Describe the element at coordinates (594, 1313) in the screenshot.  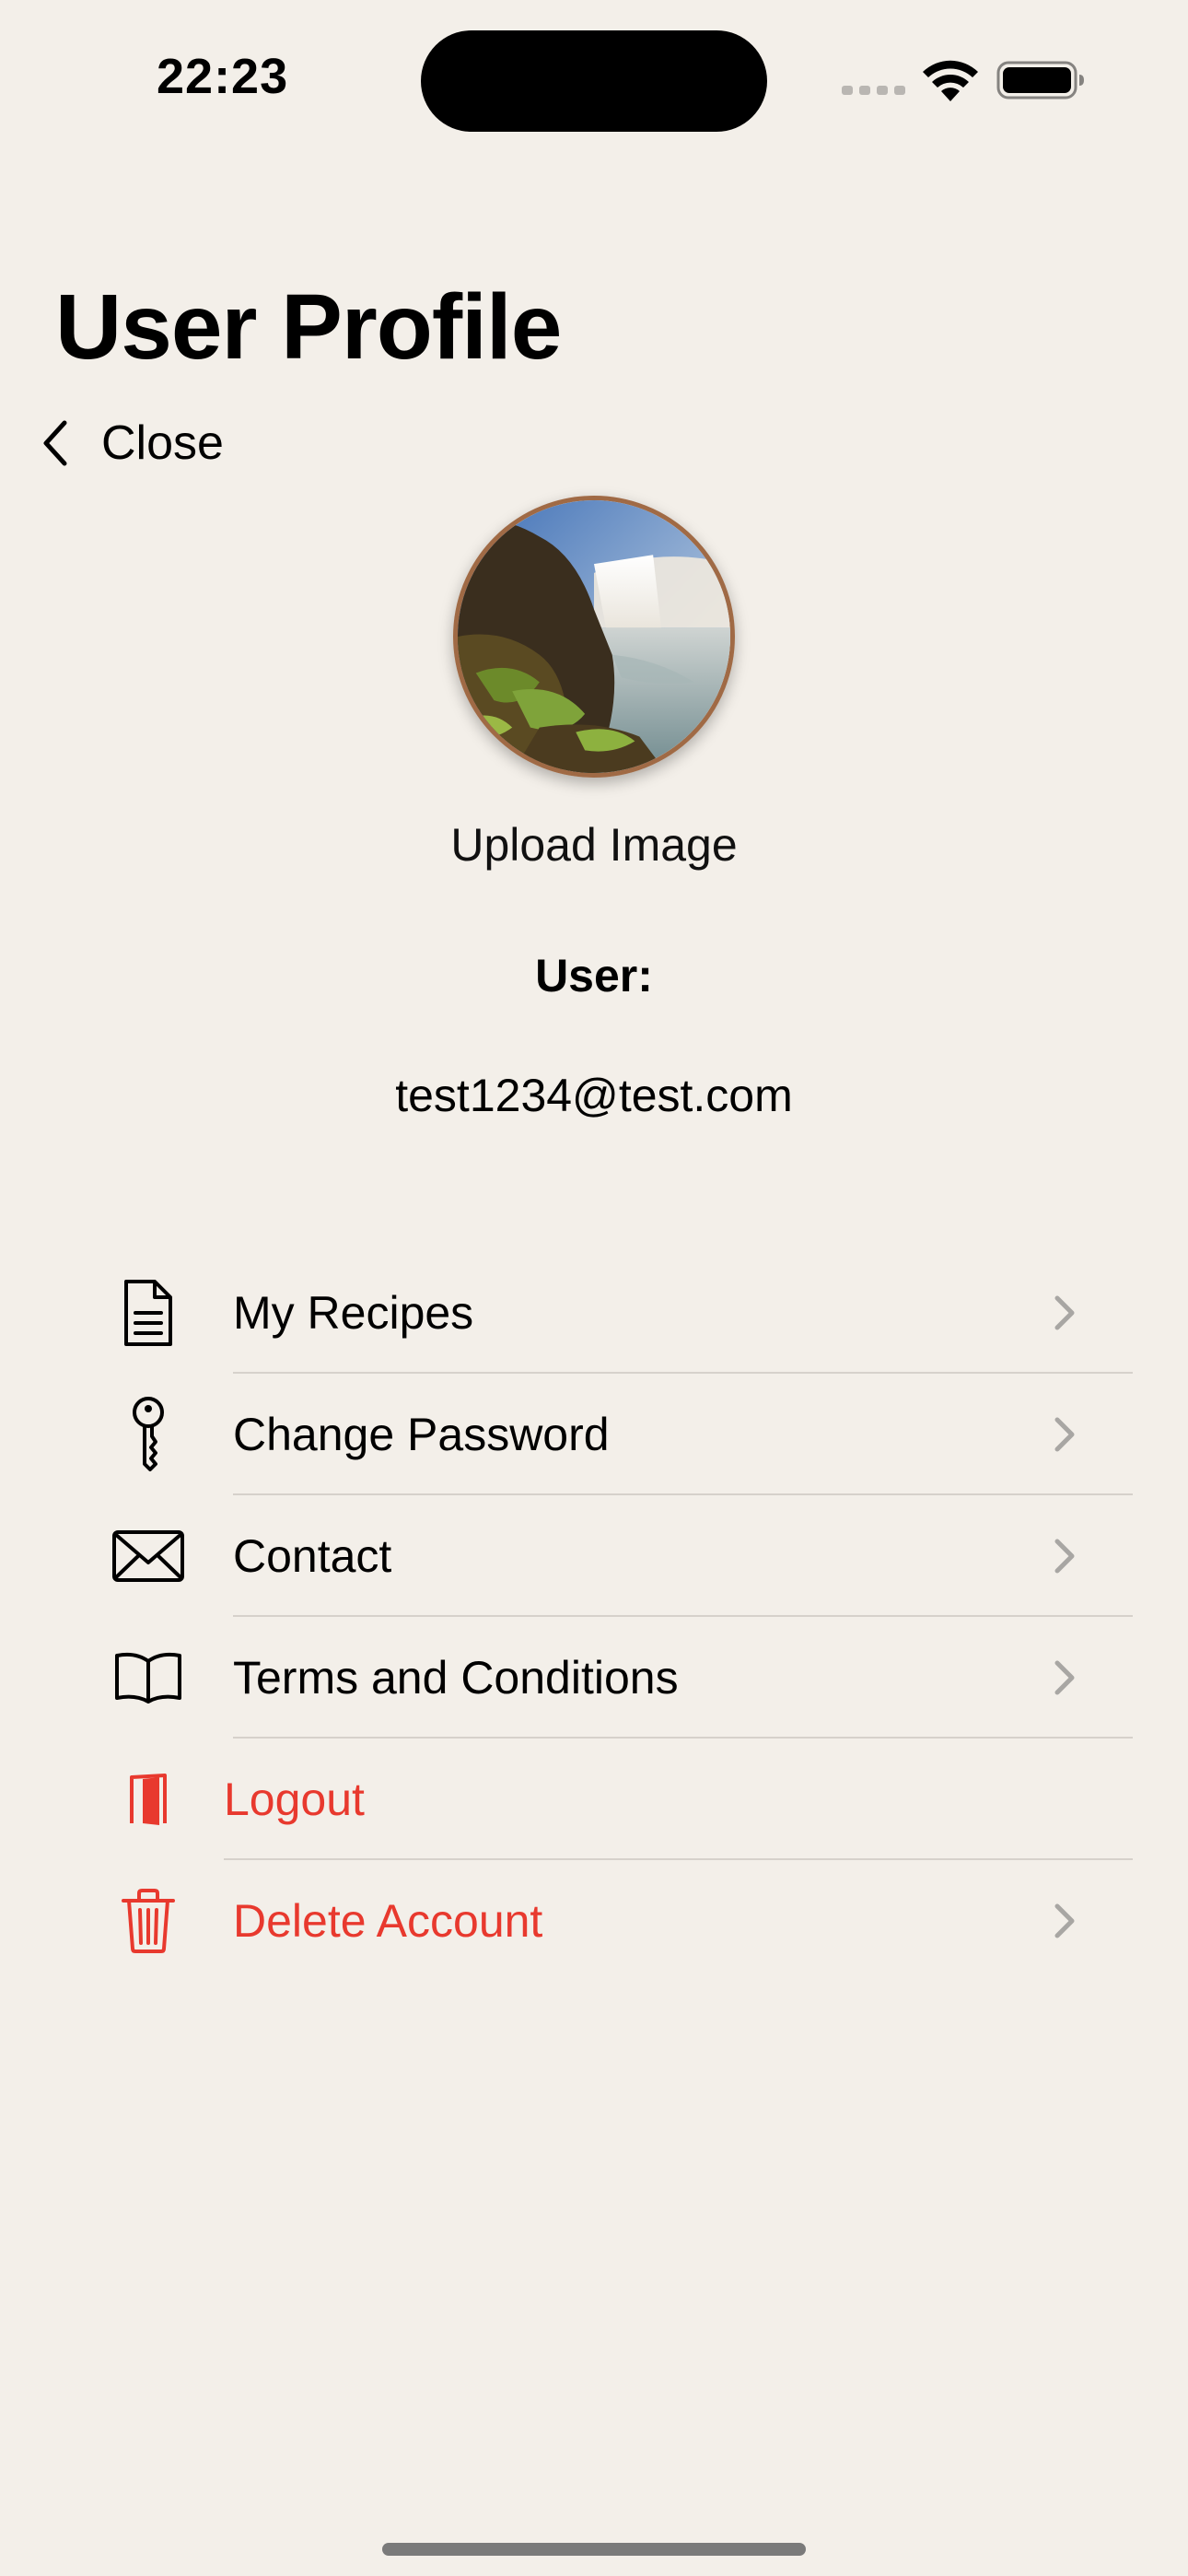
I see `menu-item-my-recipes: My Recipes` at that location.